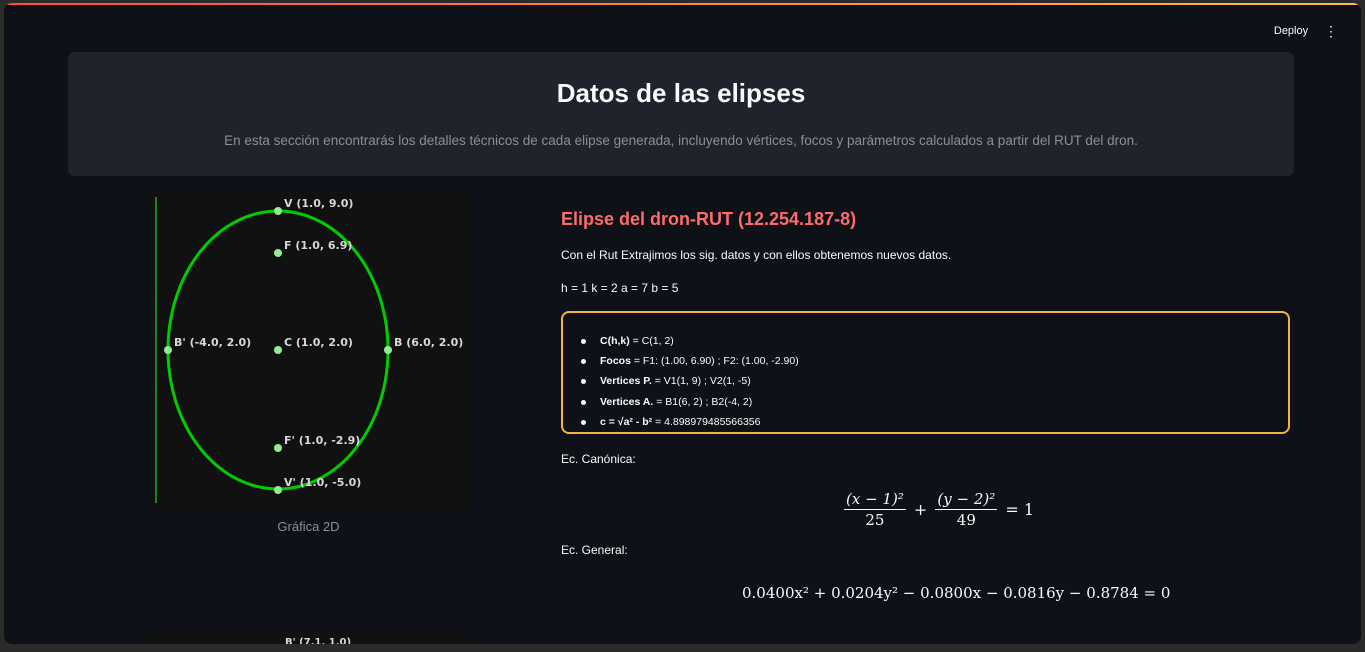  What do you see at coordinates (278, 253) in the screenshot?
I see `point-focus-top` at bounding box center [278, 253].